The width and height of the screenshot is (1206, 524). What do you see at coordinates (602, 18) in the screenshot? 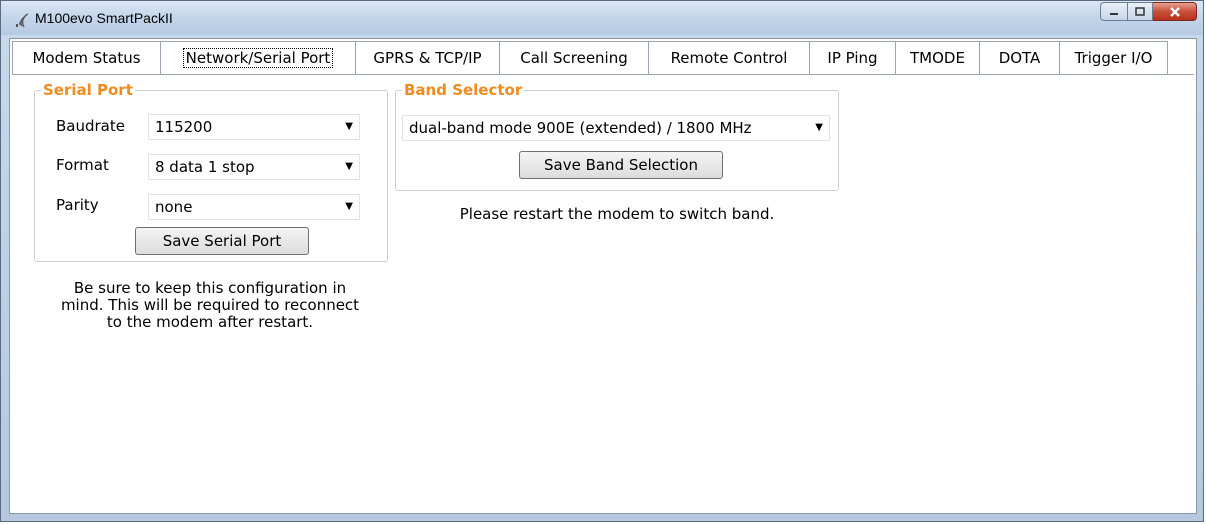
I see `title-bar: M100evo SmartPackII` at bounding box center [602, 18].